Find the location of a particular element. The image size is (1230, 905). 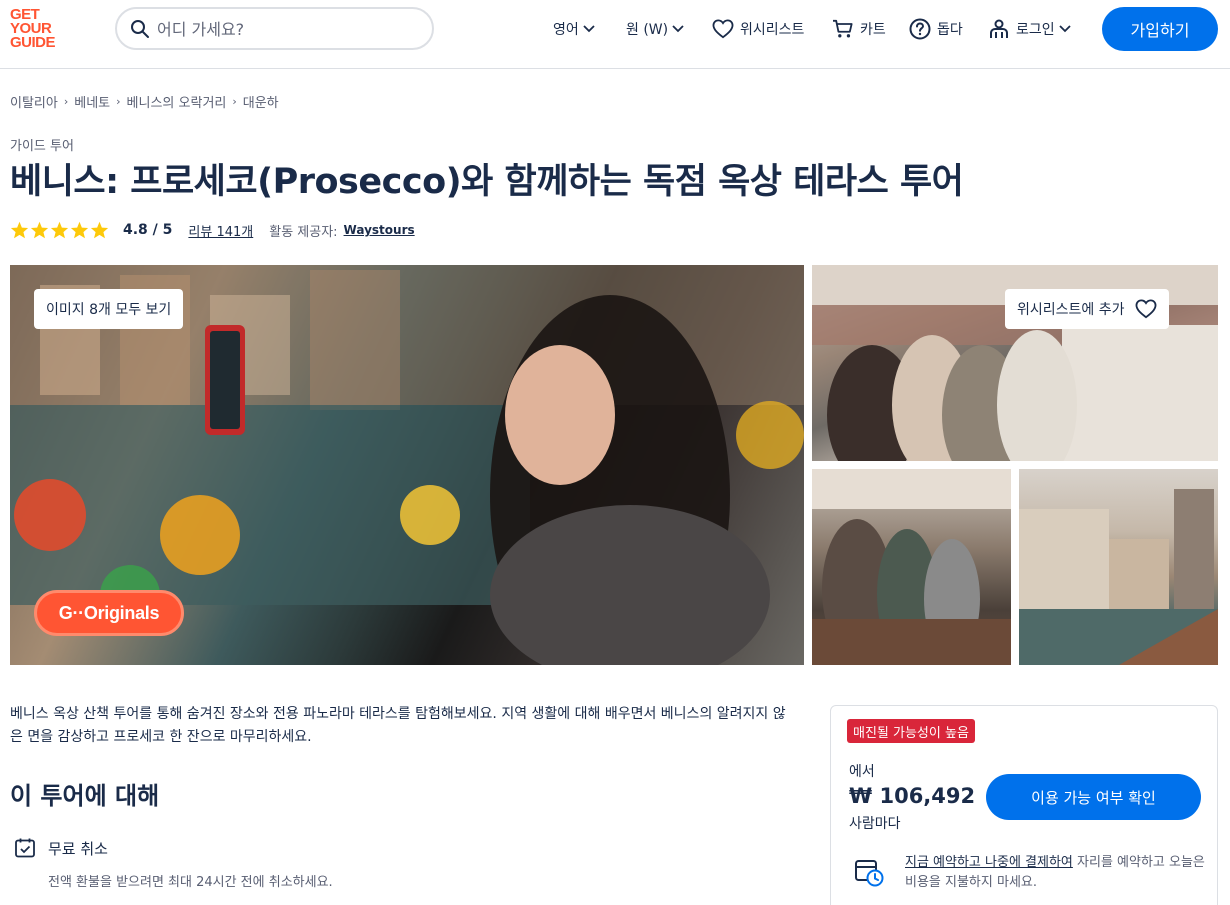

help-link: 돕다 is located at coordinates (936, 29).